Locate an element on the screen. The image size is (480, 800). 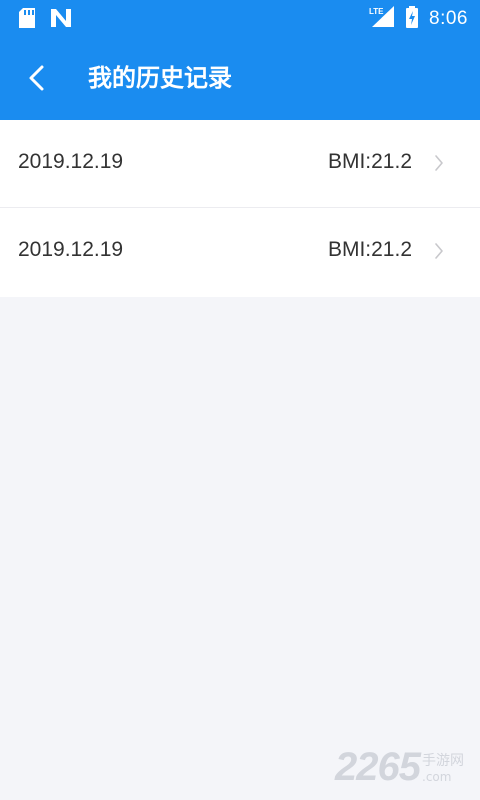
back-button is located at coordinates (36, 78).